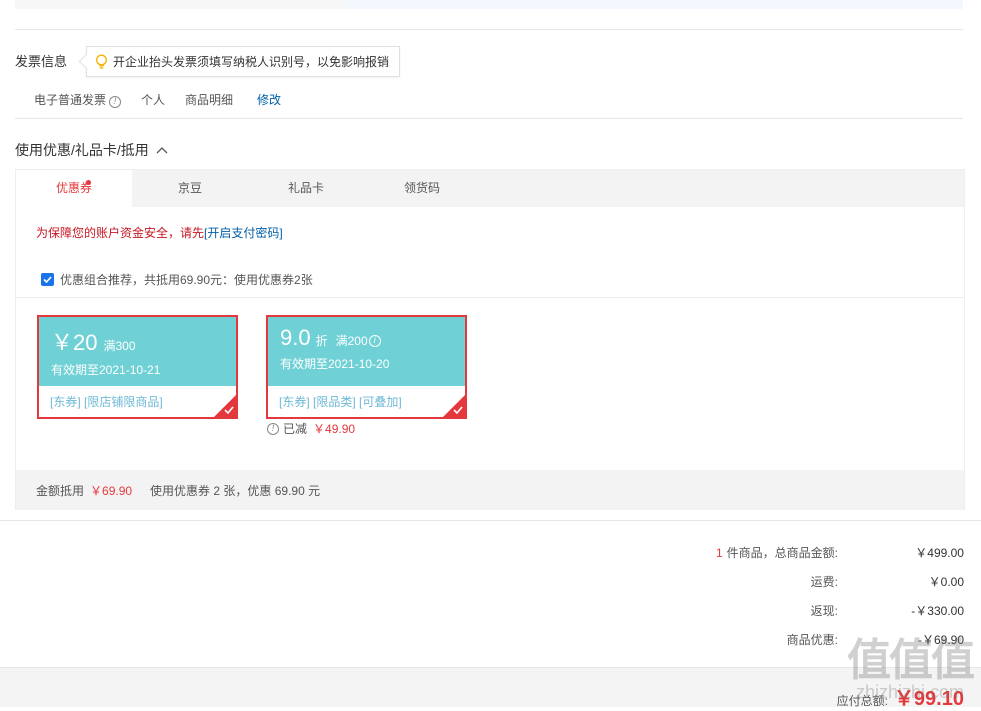  I want to click on coupon-condition: 满300, so click(119, 346).